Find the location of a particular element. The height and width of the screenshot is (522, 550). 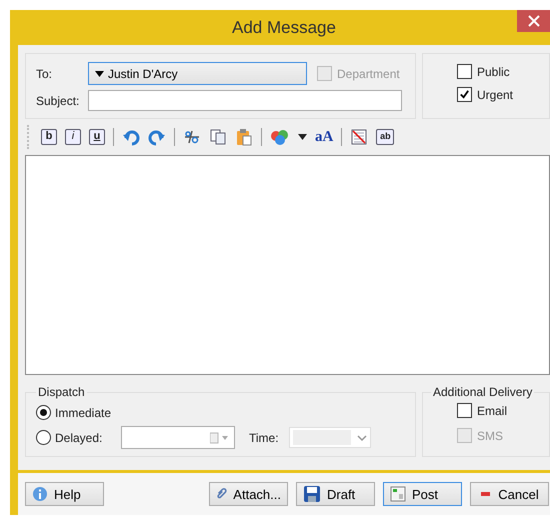

dispatch-title: Dispatch is located at coordinates (61, 392).